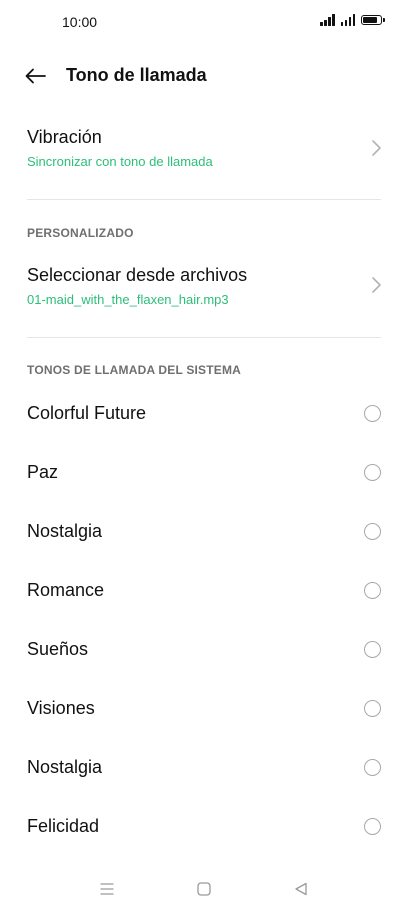 The height and width of the screenshot is (911, 408). I want to click on status-icons, so click(352, 20).